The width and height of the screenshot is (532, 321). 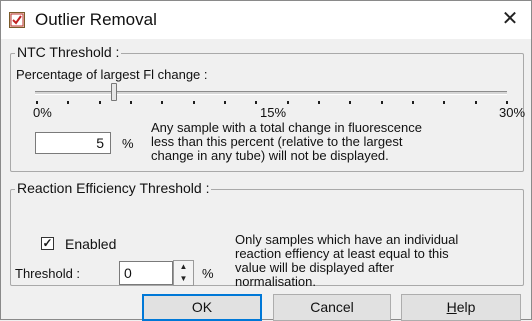 I want to click on percentage-slider-thumb, so click(x=114, y=92).